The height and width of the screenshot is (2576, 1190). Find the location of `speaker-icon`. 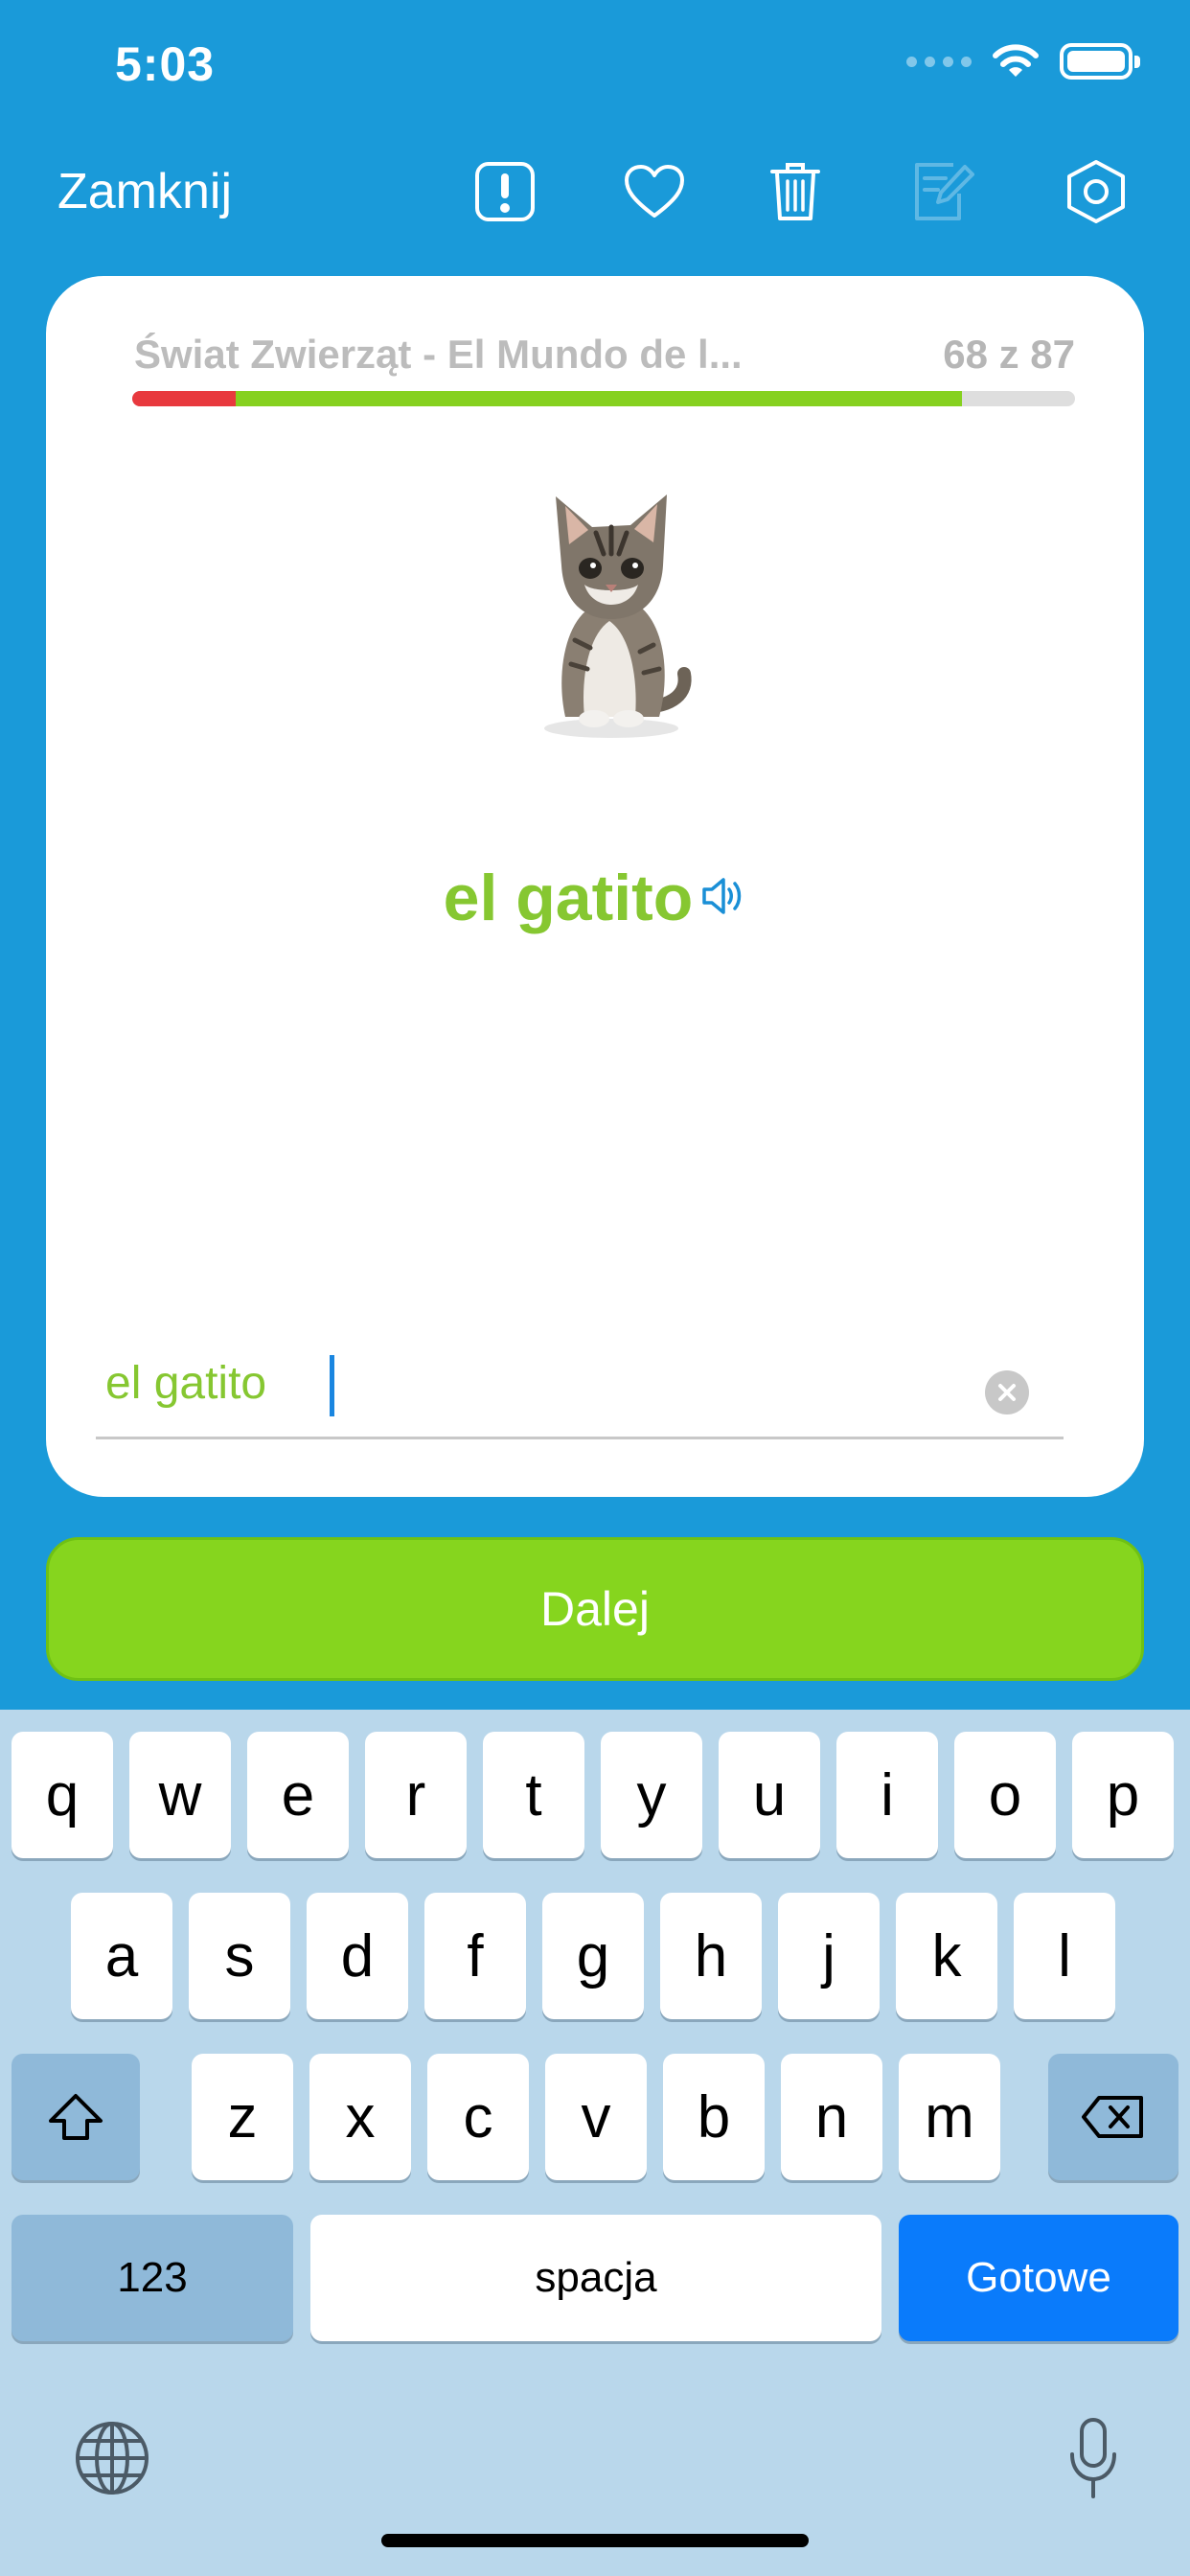

speaker-icon is located at coordinates (722, 895).